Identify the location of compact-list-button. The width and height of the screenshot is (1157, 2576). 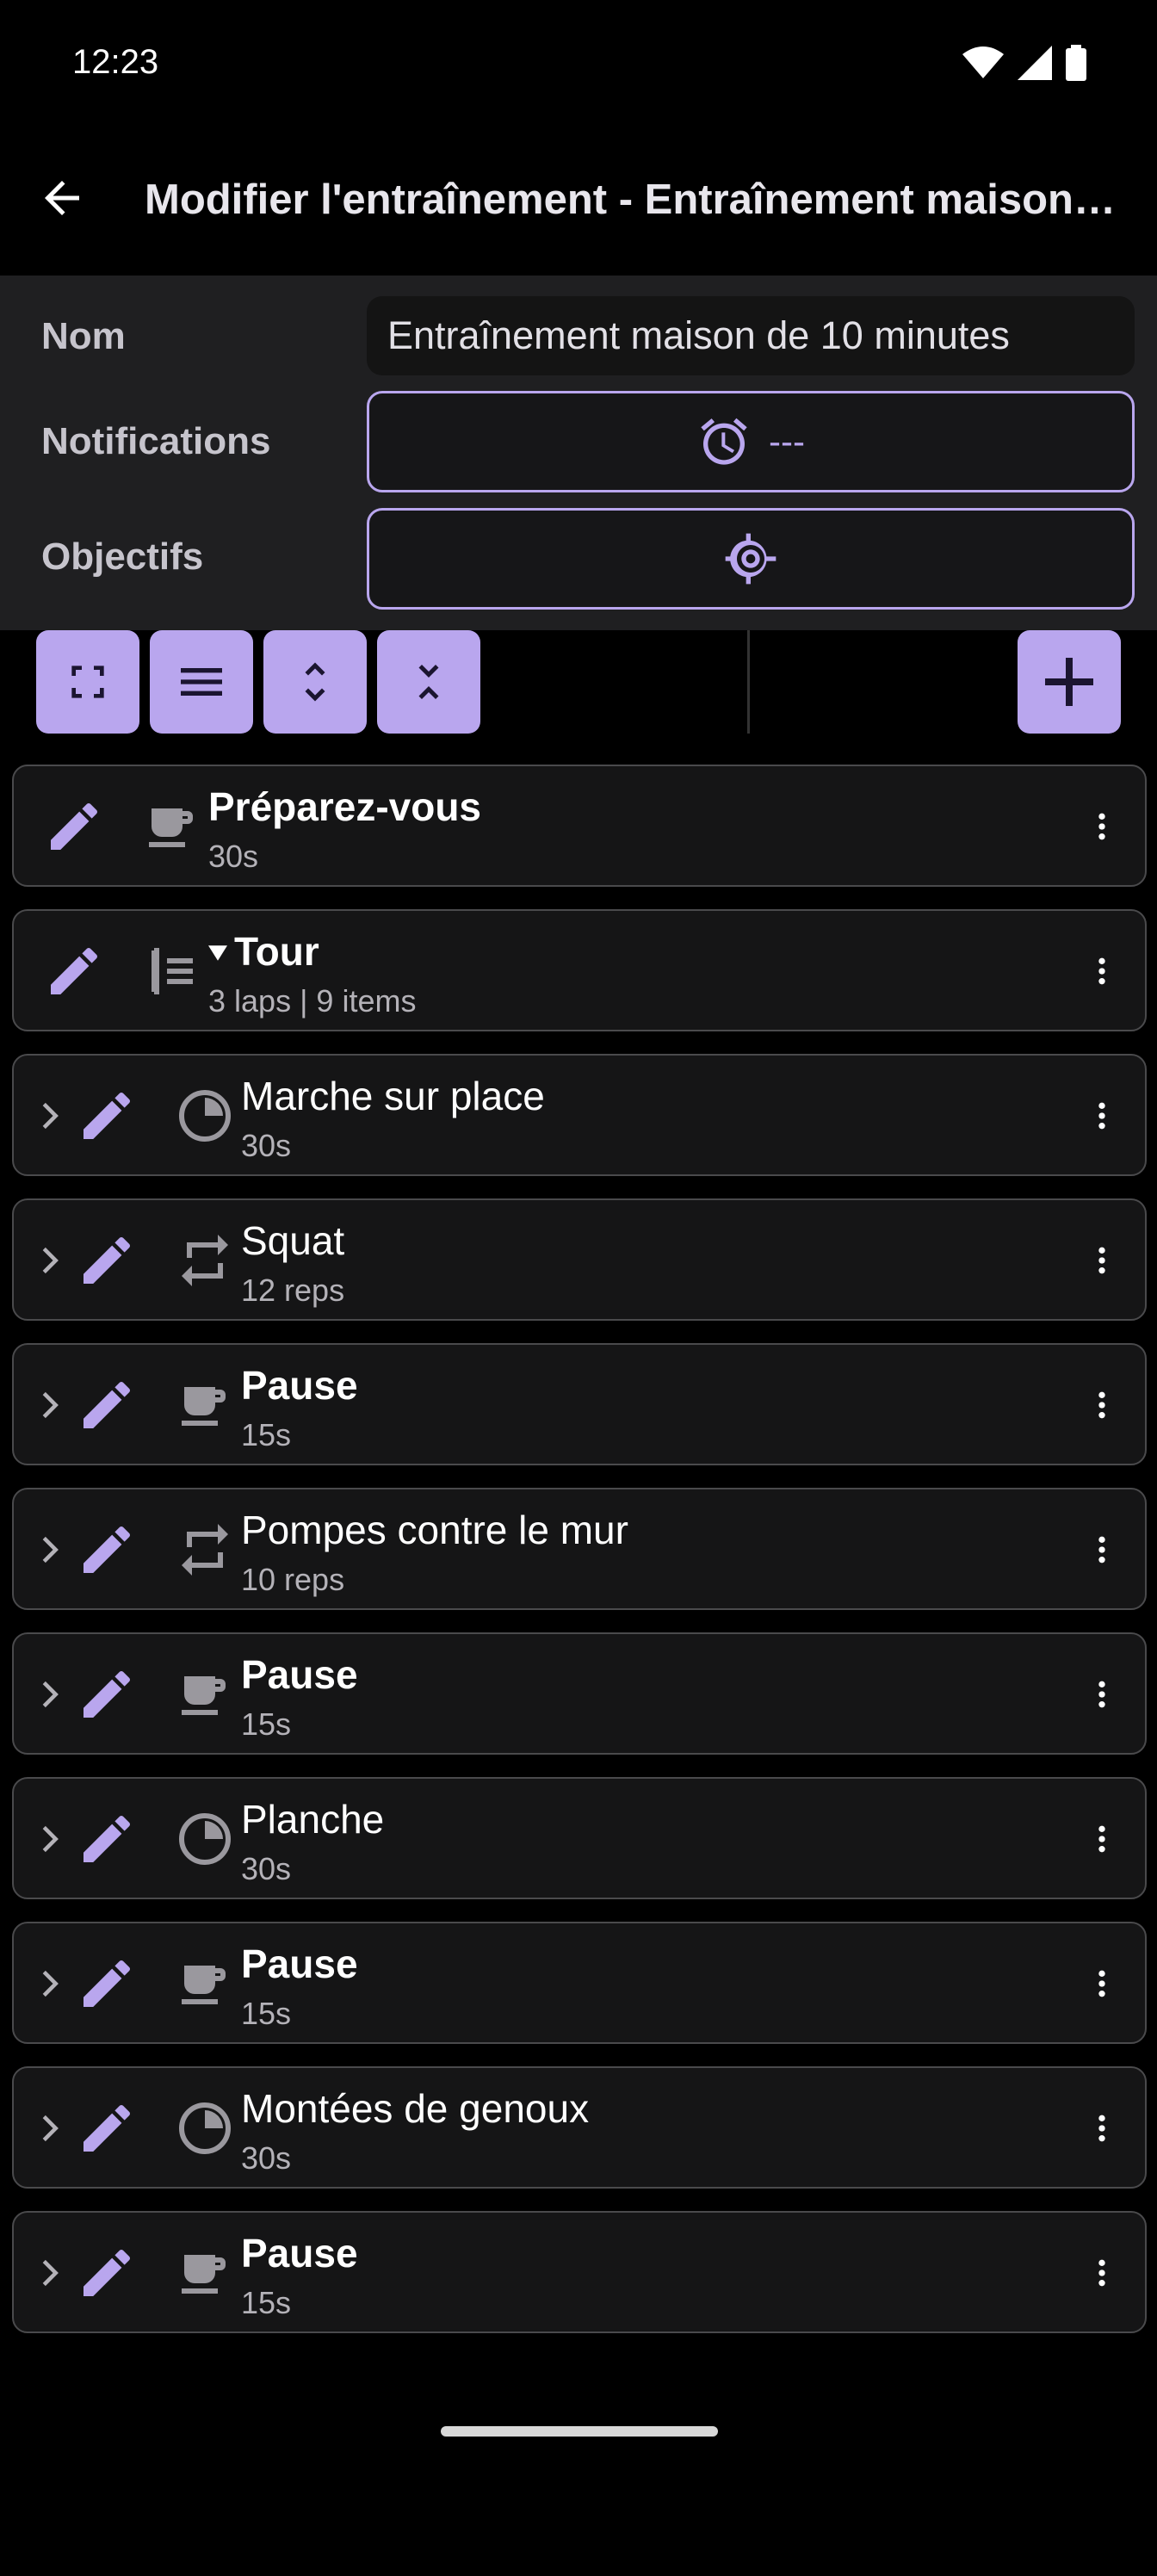
(202, 682).